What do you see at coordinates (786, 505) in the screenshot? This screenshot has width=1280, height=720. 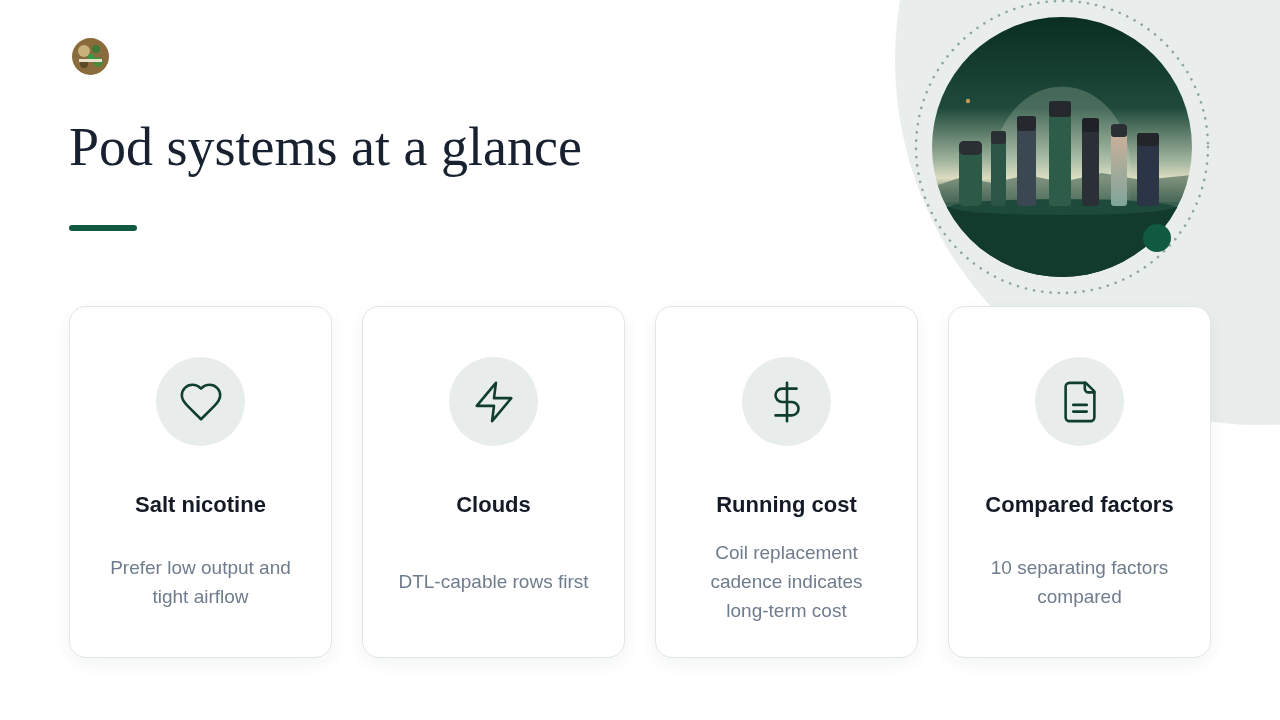 I see `card-title: Running cost` at bounding box center [786, 505].